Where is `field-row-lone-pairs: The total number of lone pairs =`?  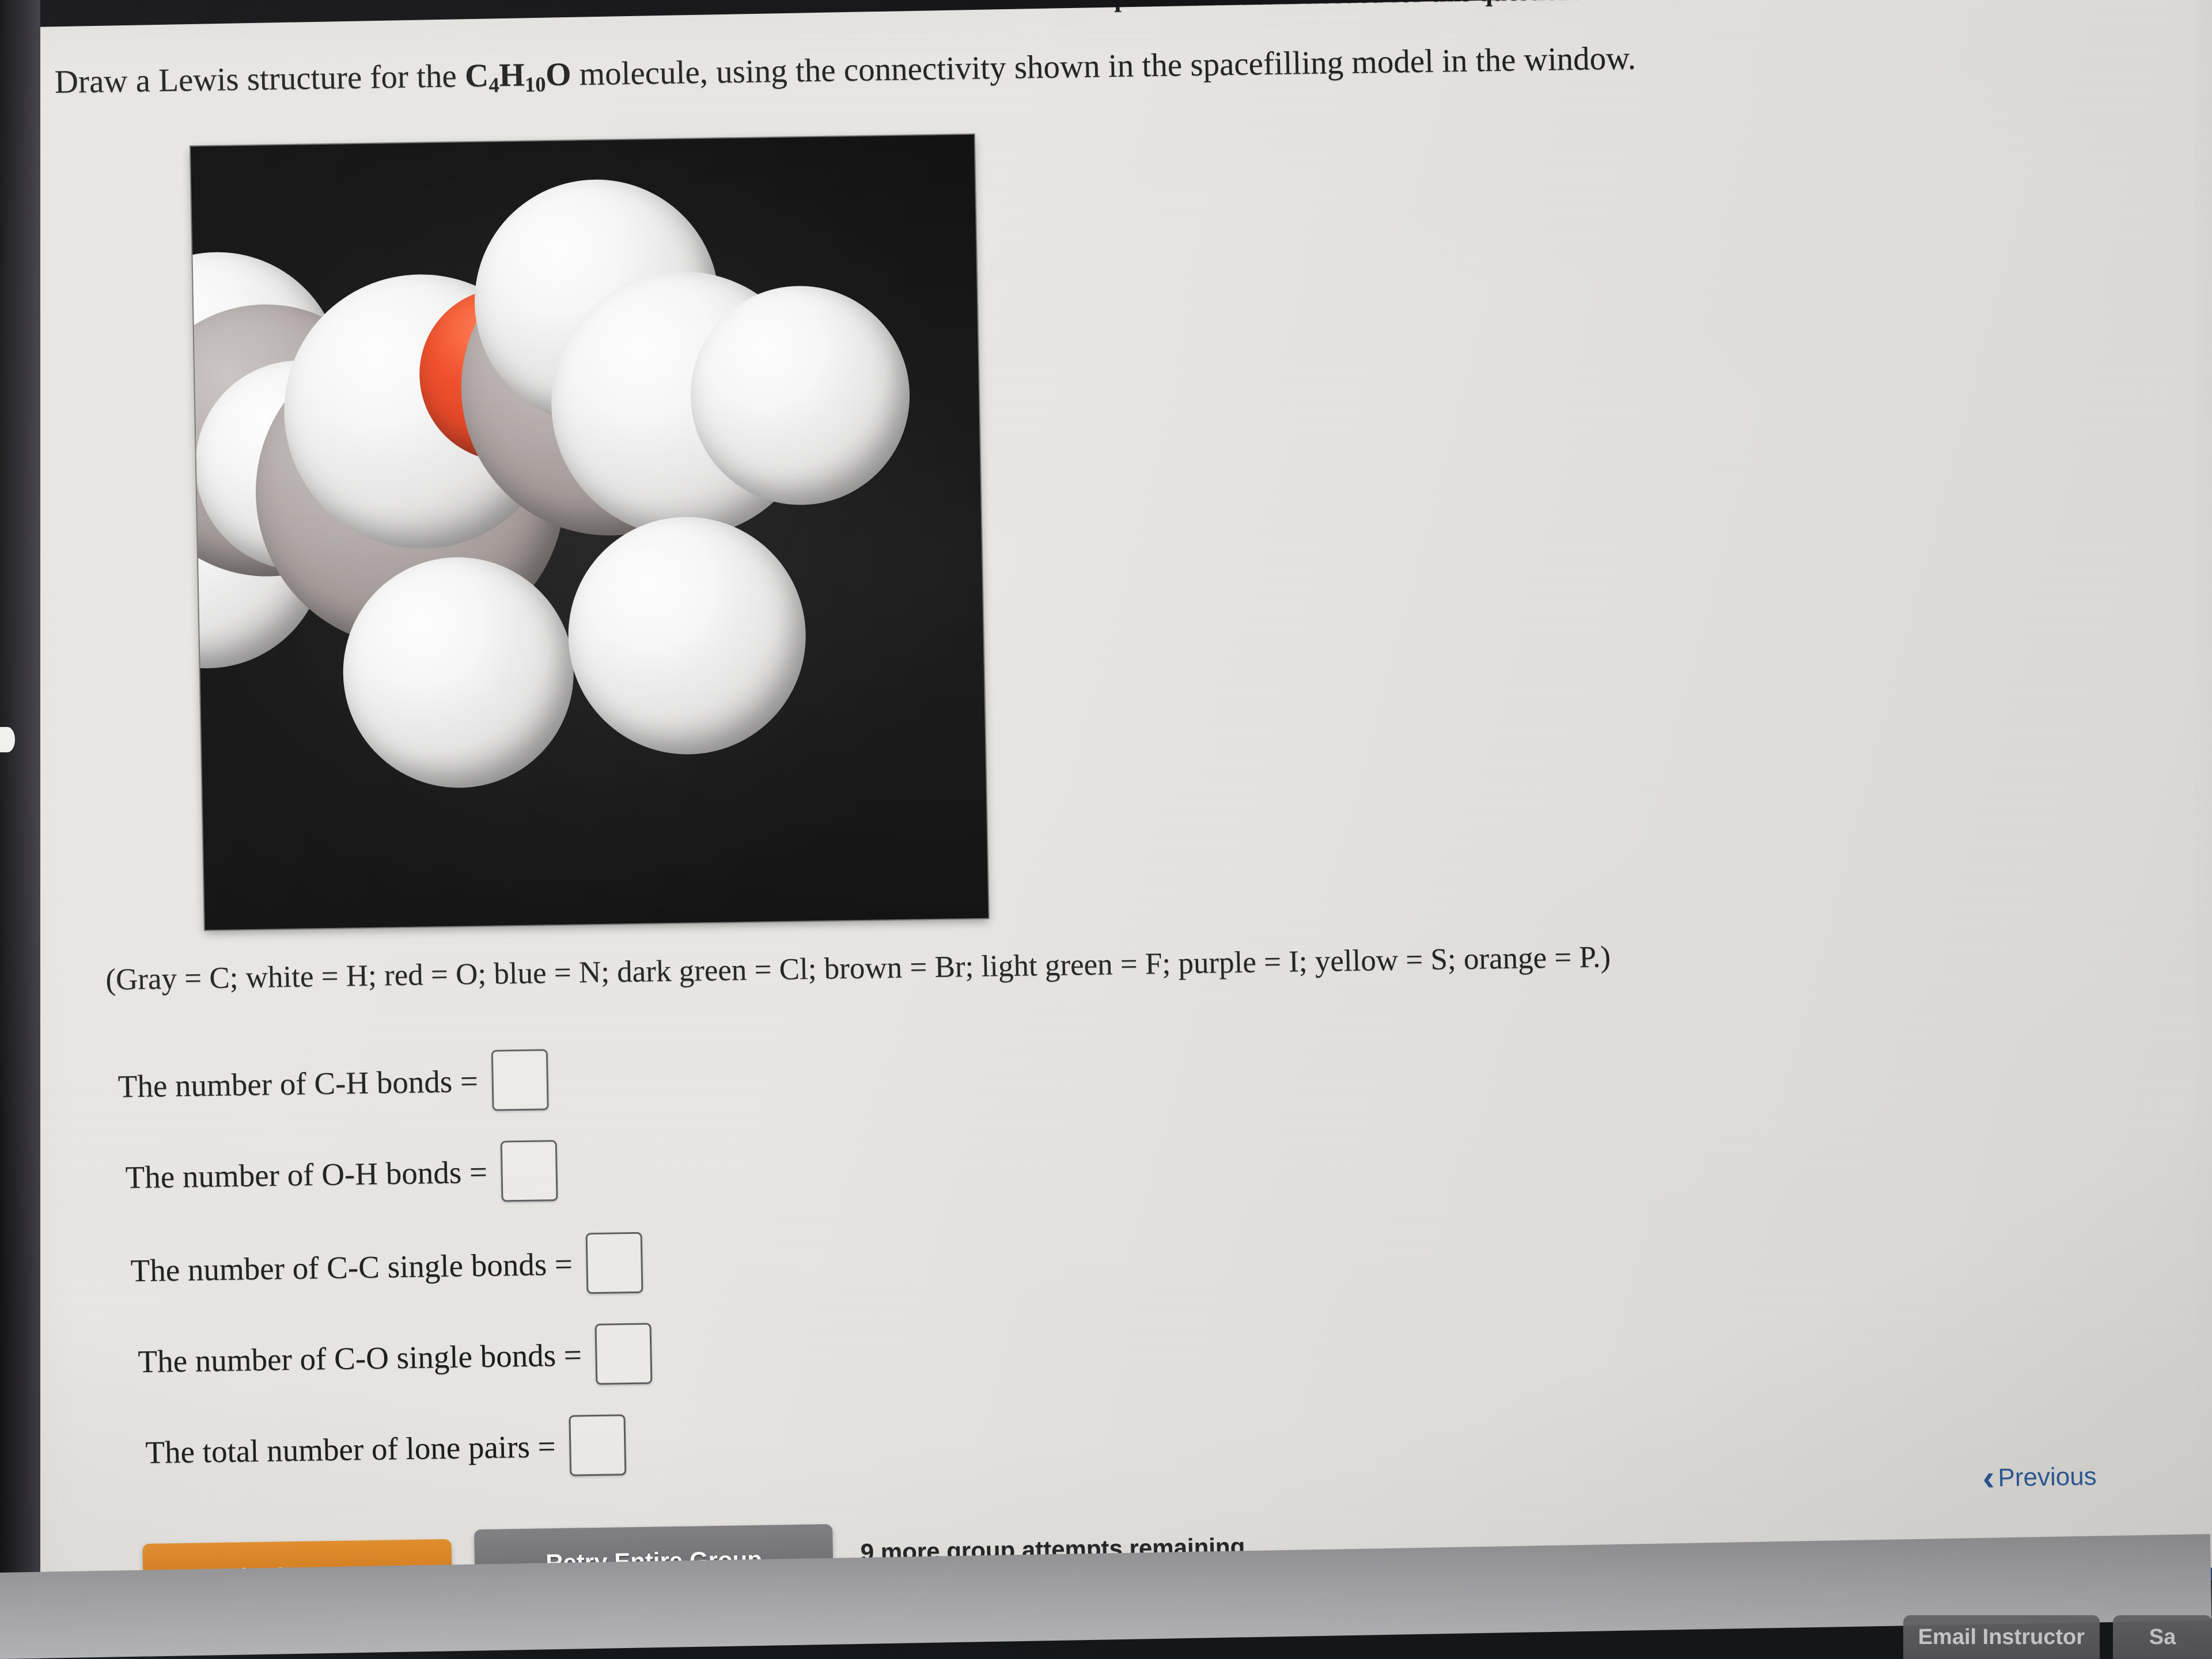 field-row-lone-pairs: The total number of lone pairs = is located at coordinates (386, 1448).